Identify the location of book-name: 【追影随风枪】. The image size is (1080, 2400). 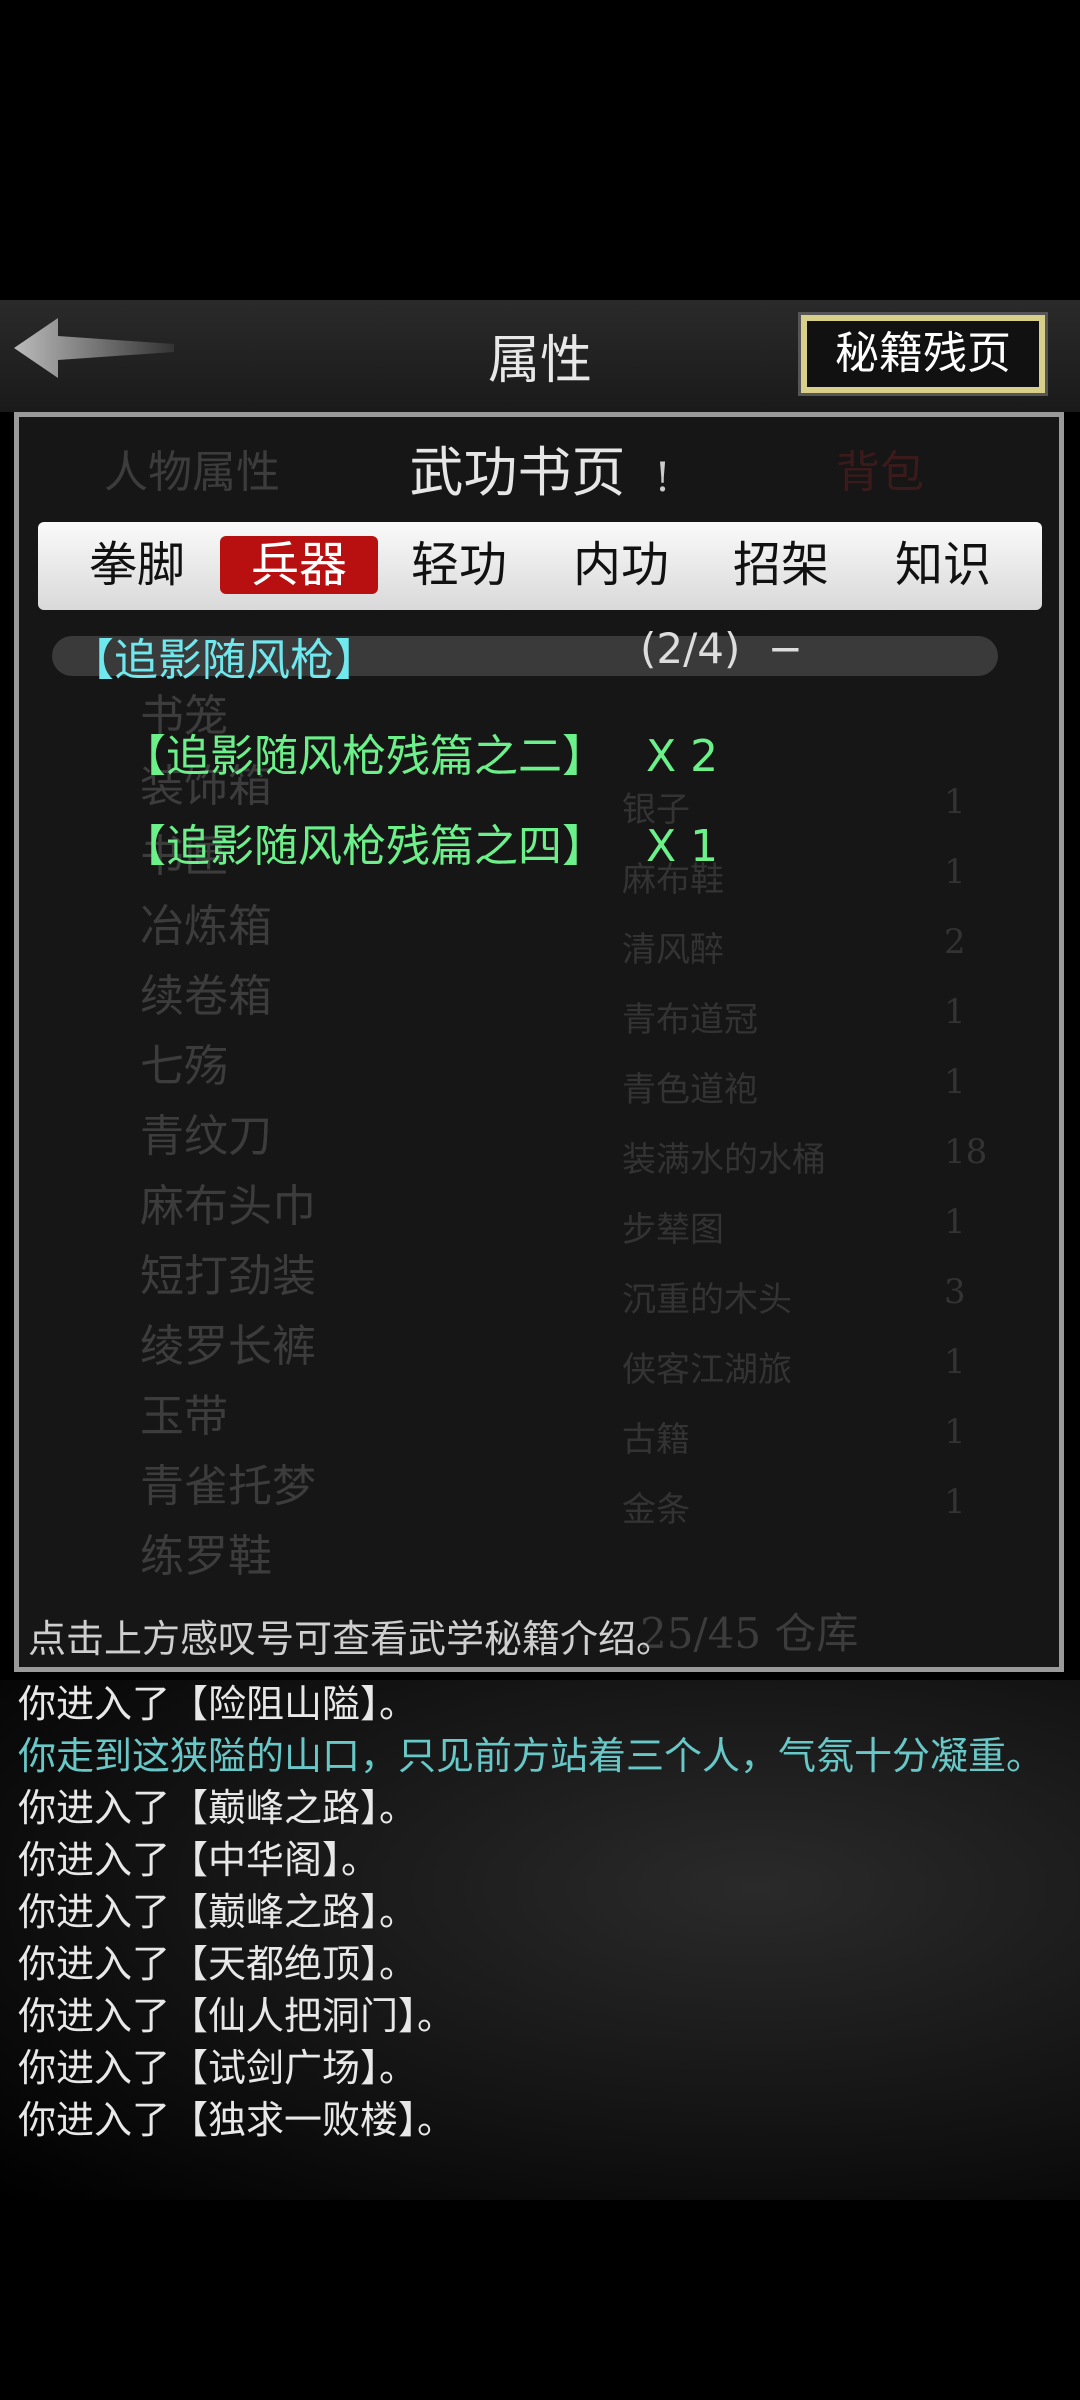
(224, 656).